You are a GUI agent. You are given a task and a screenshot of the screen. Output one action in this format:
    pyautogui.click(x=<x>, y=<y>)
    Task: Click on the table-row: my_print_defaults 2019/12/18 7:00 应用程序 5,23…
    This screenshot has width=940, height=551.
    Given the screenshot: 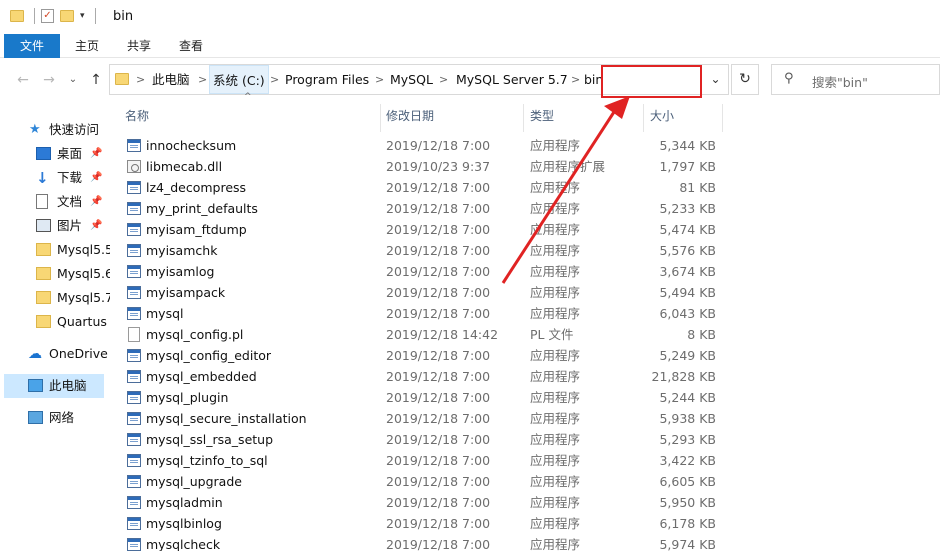 What is the action you would take?
    pyautogui.click(x=525, y=208)
    